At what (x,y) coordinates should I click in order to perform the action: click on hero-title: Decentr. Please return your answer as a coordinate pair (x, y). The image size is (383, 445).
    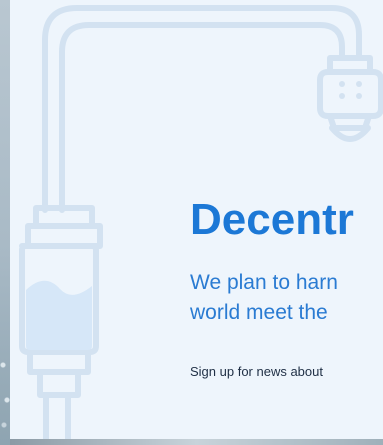
    Looking at the image, I should click on (272, 219).